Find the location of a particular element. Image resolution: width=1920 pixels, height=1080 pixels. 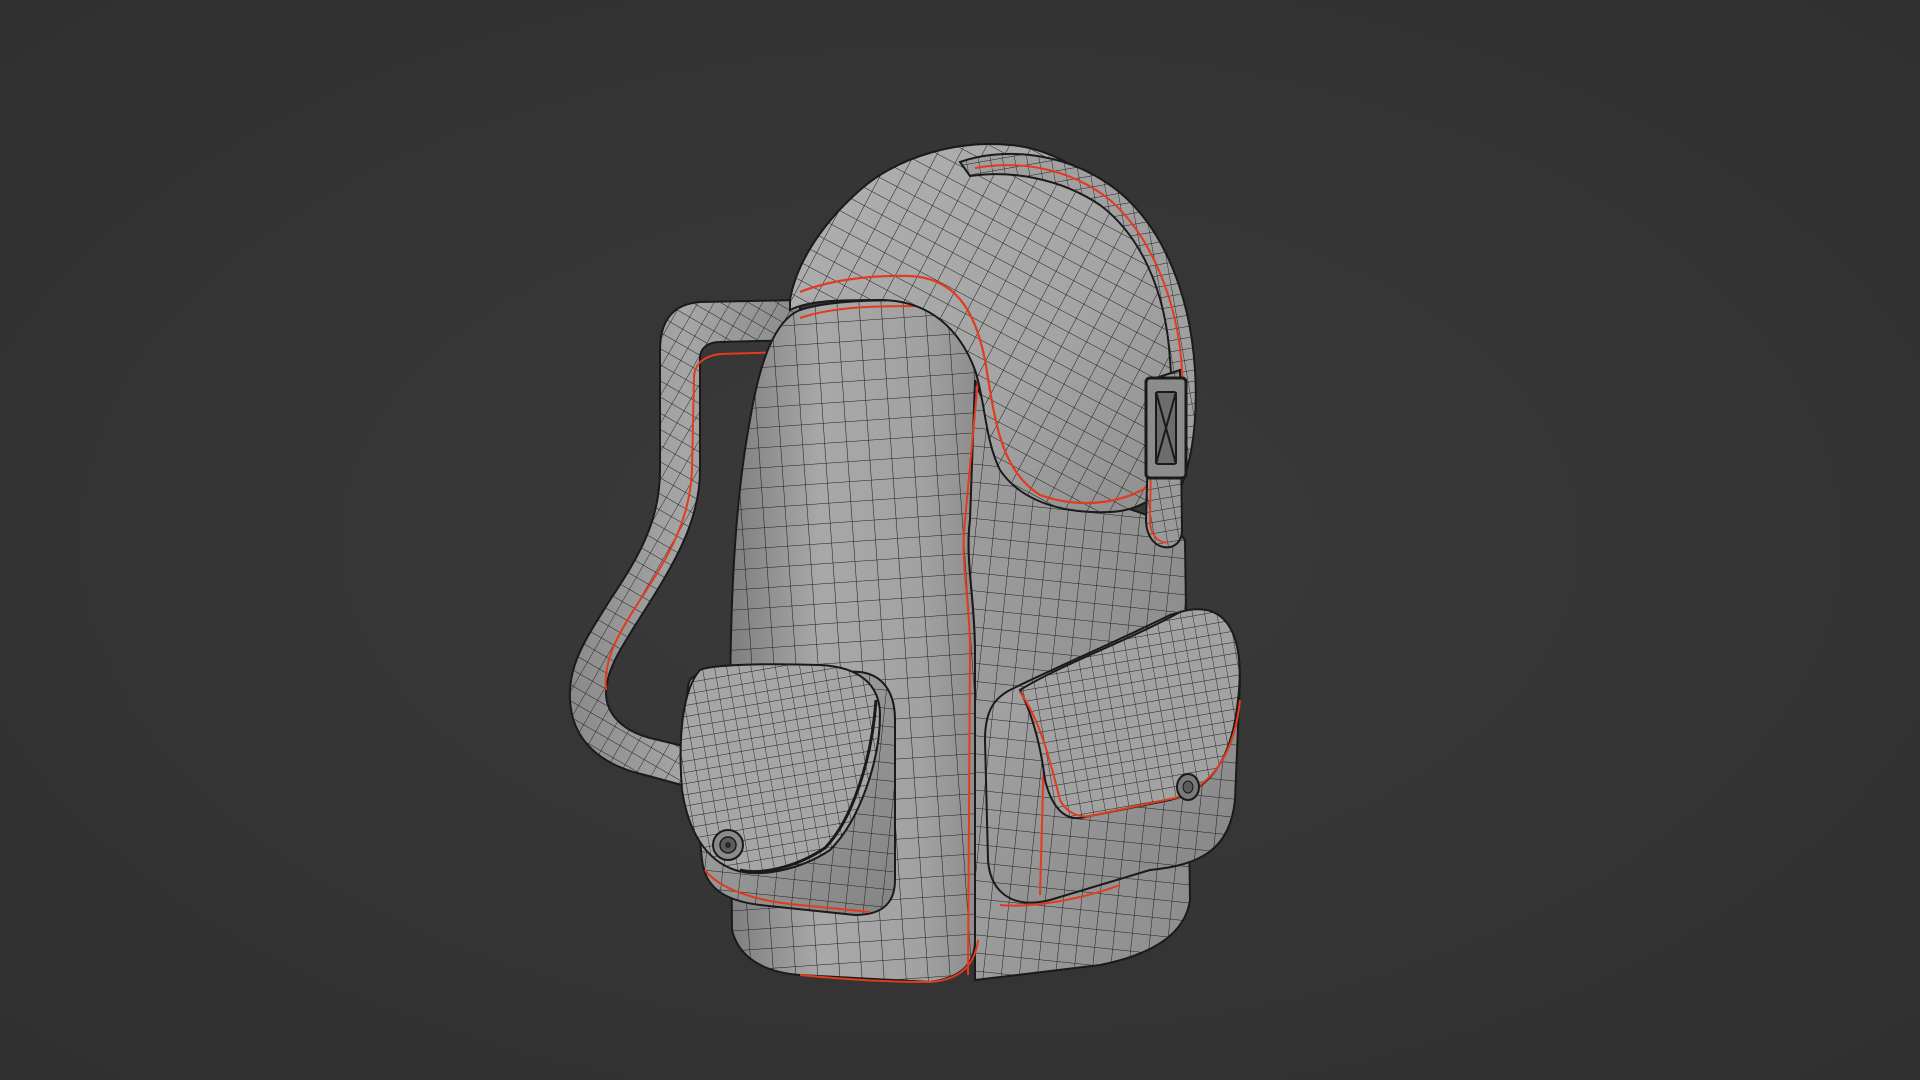

strap-buckle is located at coordinates (1166, 428).